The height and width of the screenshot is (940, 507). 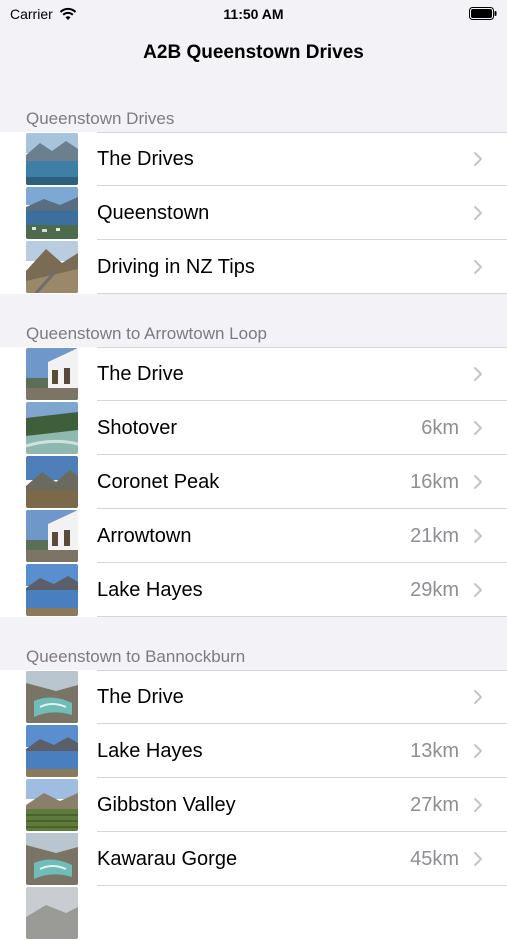 What do you see at coordinates (52, 428) in the screenshot?
I see `river-canyon-thumbnail` at bounding box center [52, 428].